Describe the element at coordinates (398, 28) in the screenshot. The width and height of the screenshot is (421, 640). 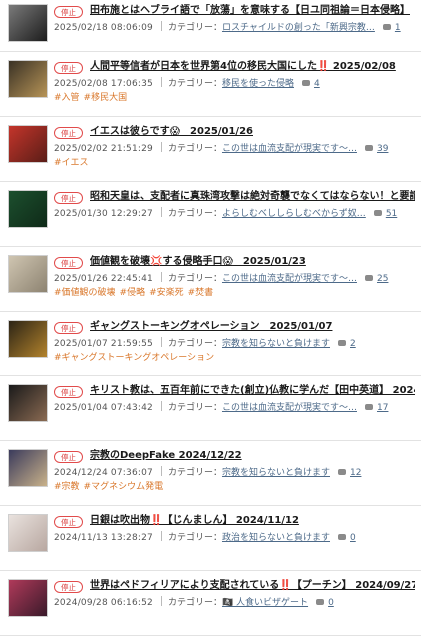
I see `comment-count: 1` at that location.